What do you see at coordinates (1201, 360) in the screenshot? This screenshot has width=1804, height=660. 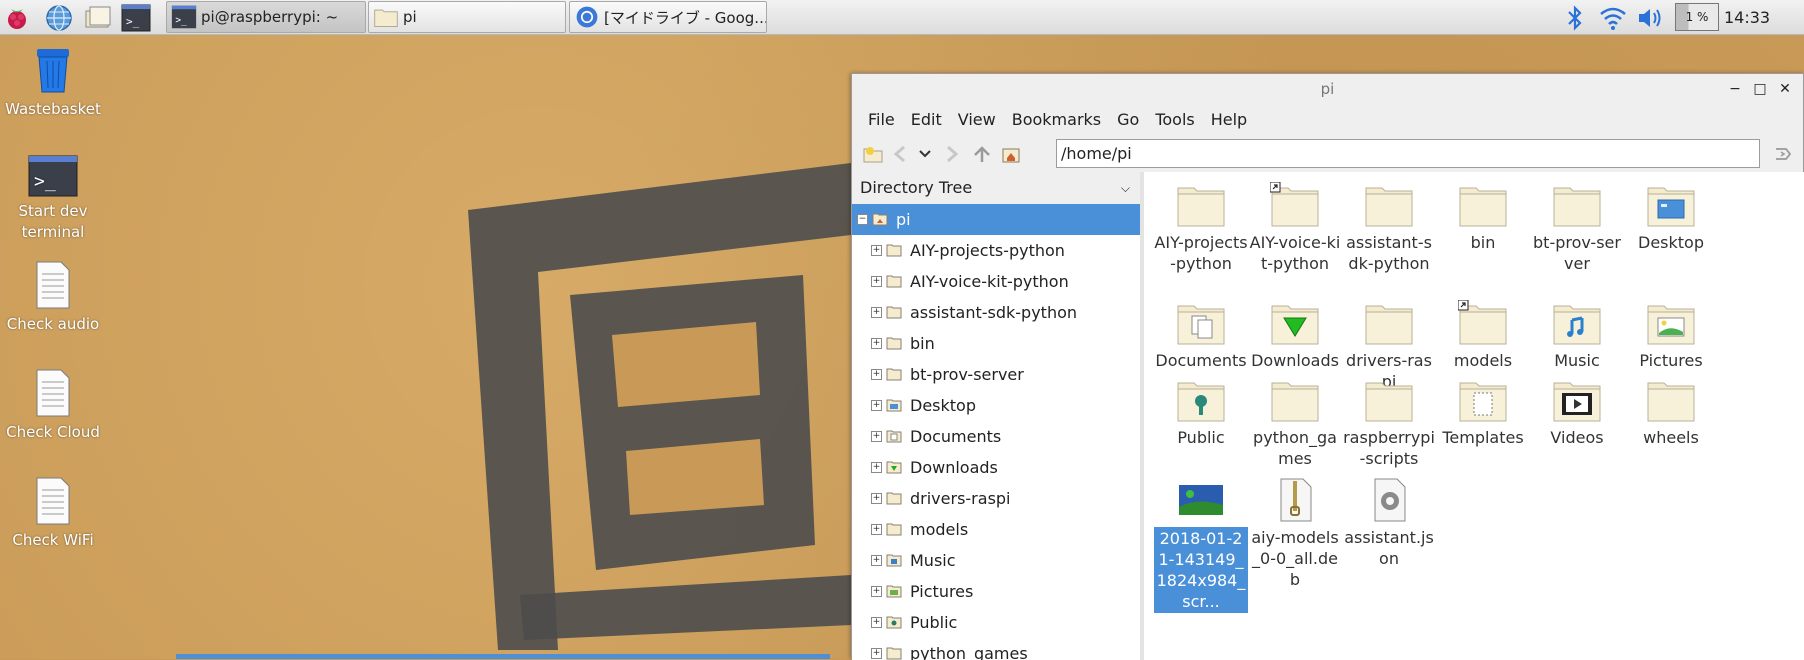 I see `item-label: Documents` at bounding box center [1201, 360].